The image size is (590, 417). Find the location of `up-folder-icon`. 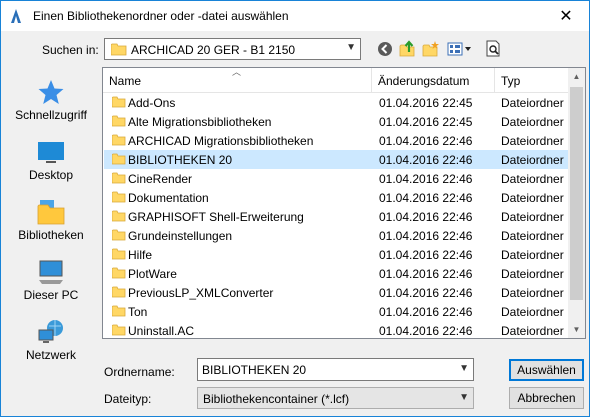

up-folder-icon is located at coordinates (407, 48).